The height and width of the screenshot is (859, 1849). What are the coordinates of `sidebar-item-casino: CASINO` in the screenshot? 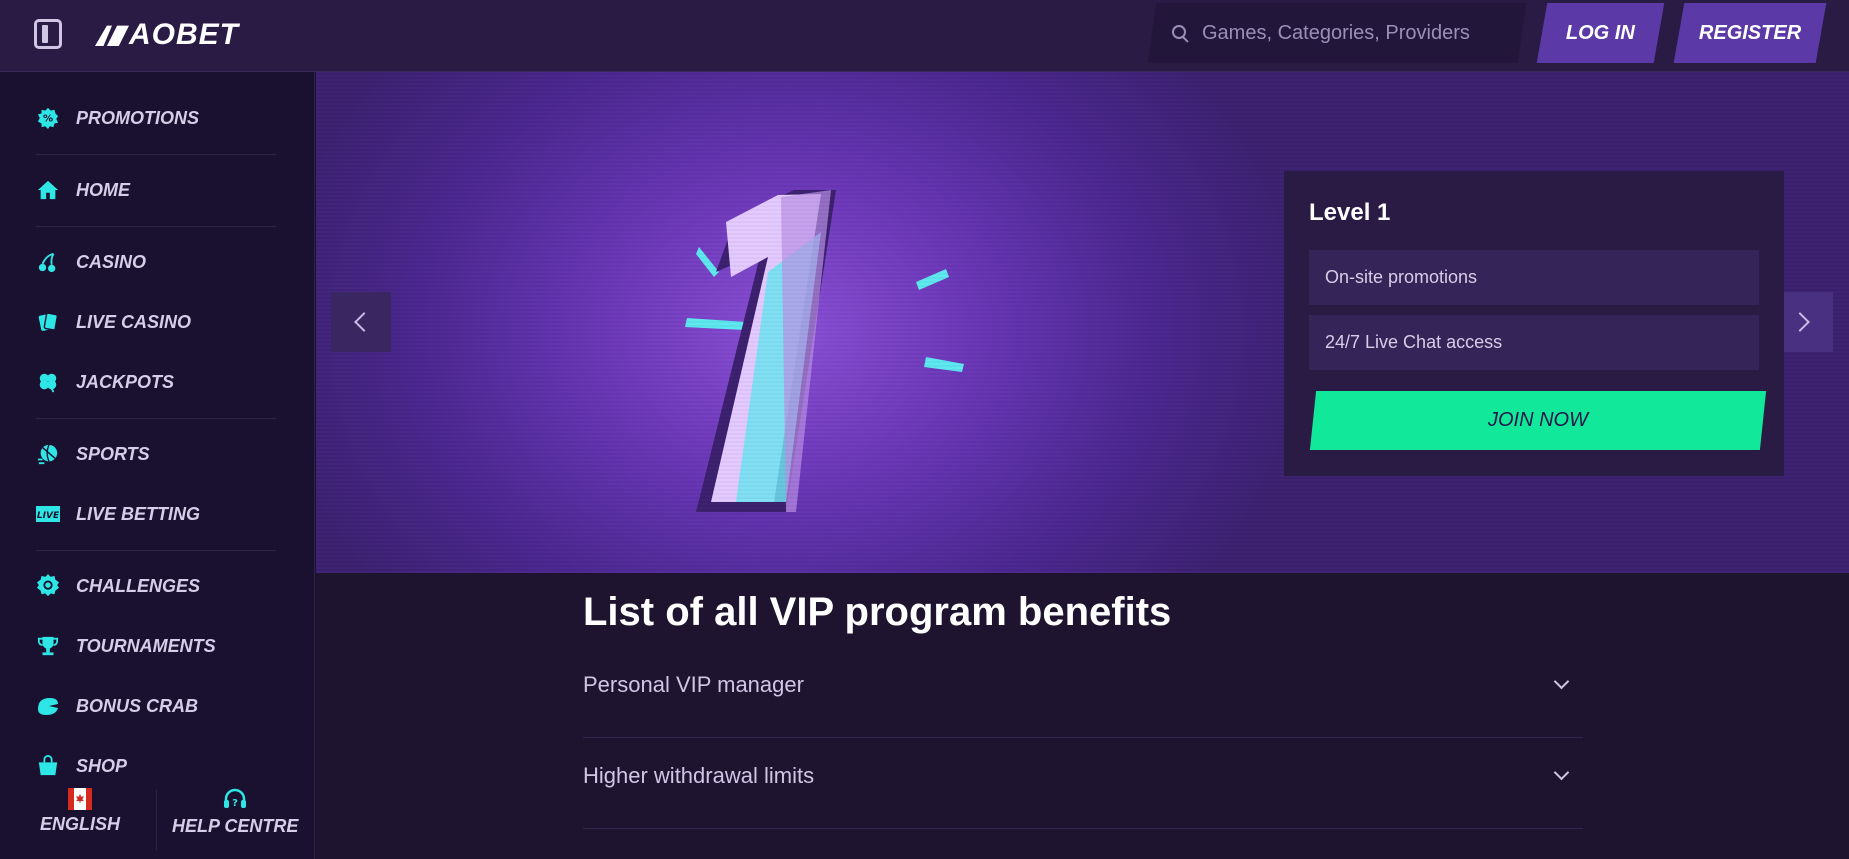 It's located at (91, 262).